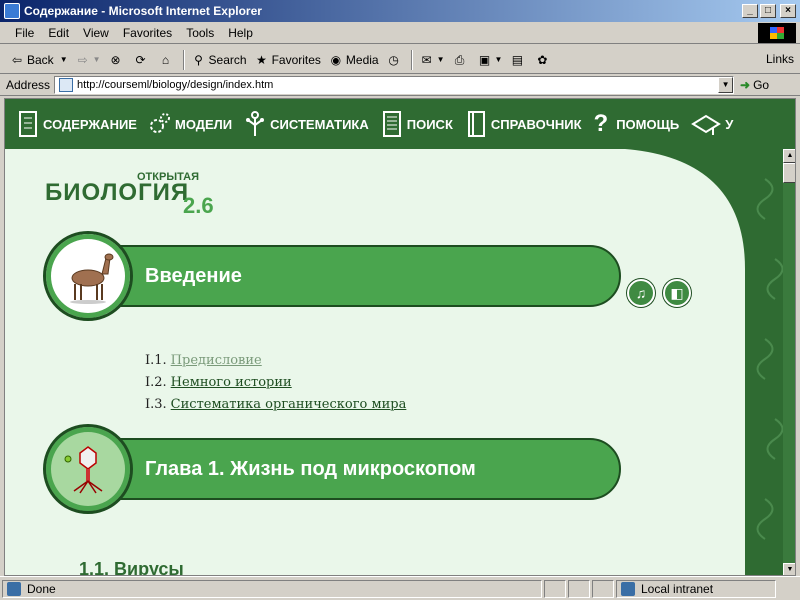 The image size is (800, 600). I want to click on speaker-mute-icon: ◧, so click(677, 293).